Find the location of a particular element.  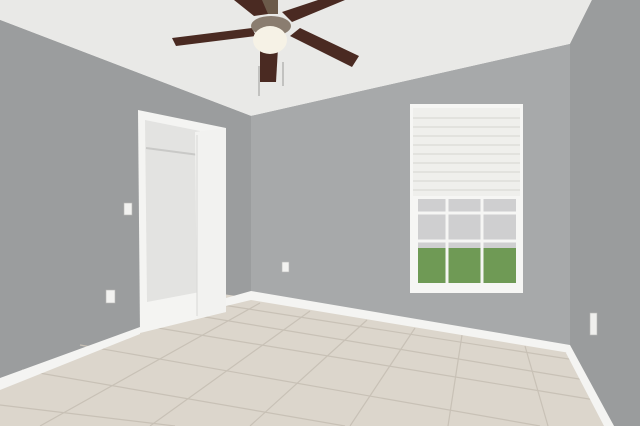

greenery-outside is located at coordinates (467, 265).